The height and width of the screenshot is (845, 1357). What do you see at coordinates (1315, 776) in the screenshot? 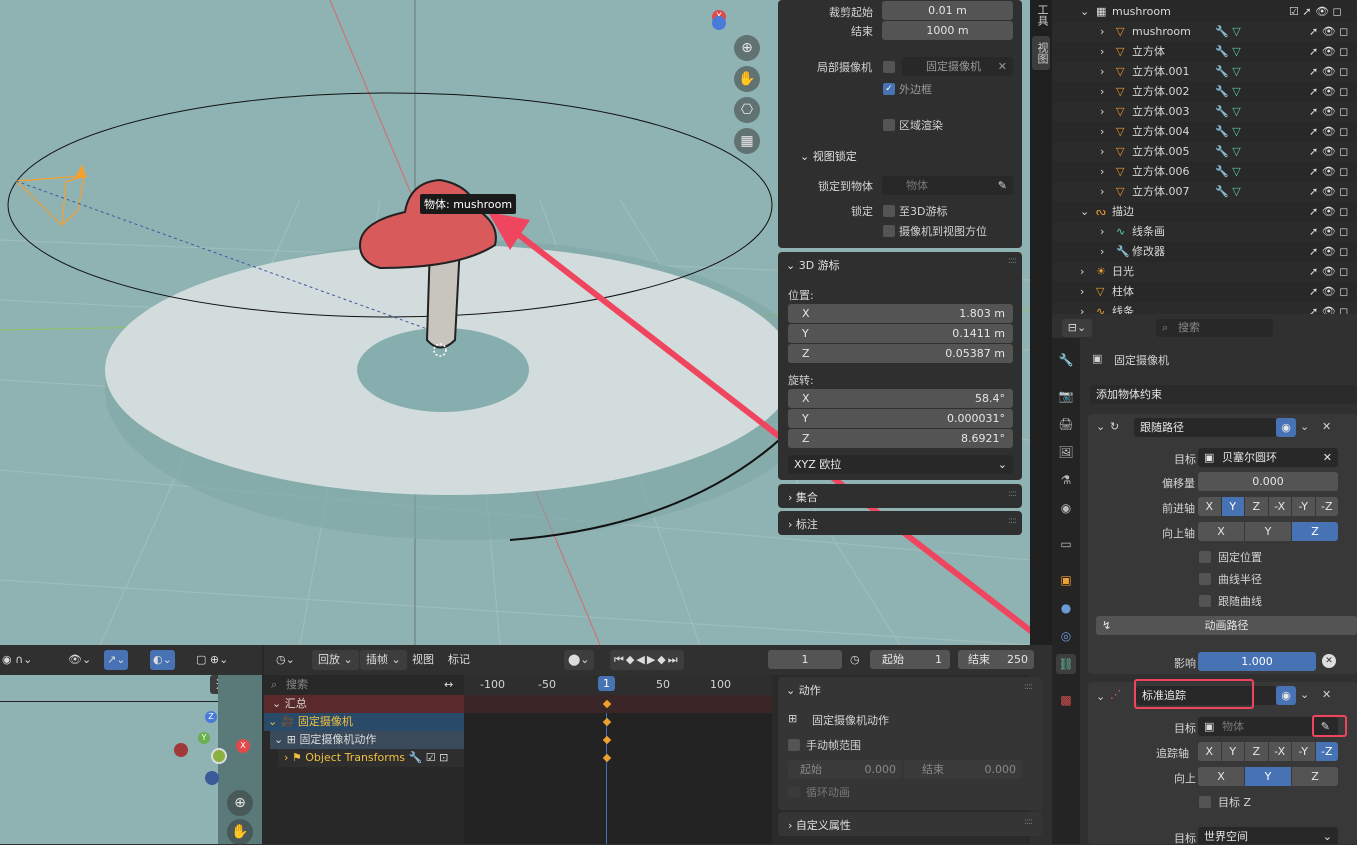
I see `track-up-axis-option: Z` at bounding box center [1315, 776].